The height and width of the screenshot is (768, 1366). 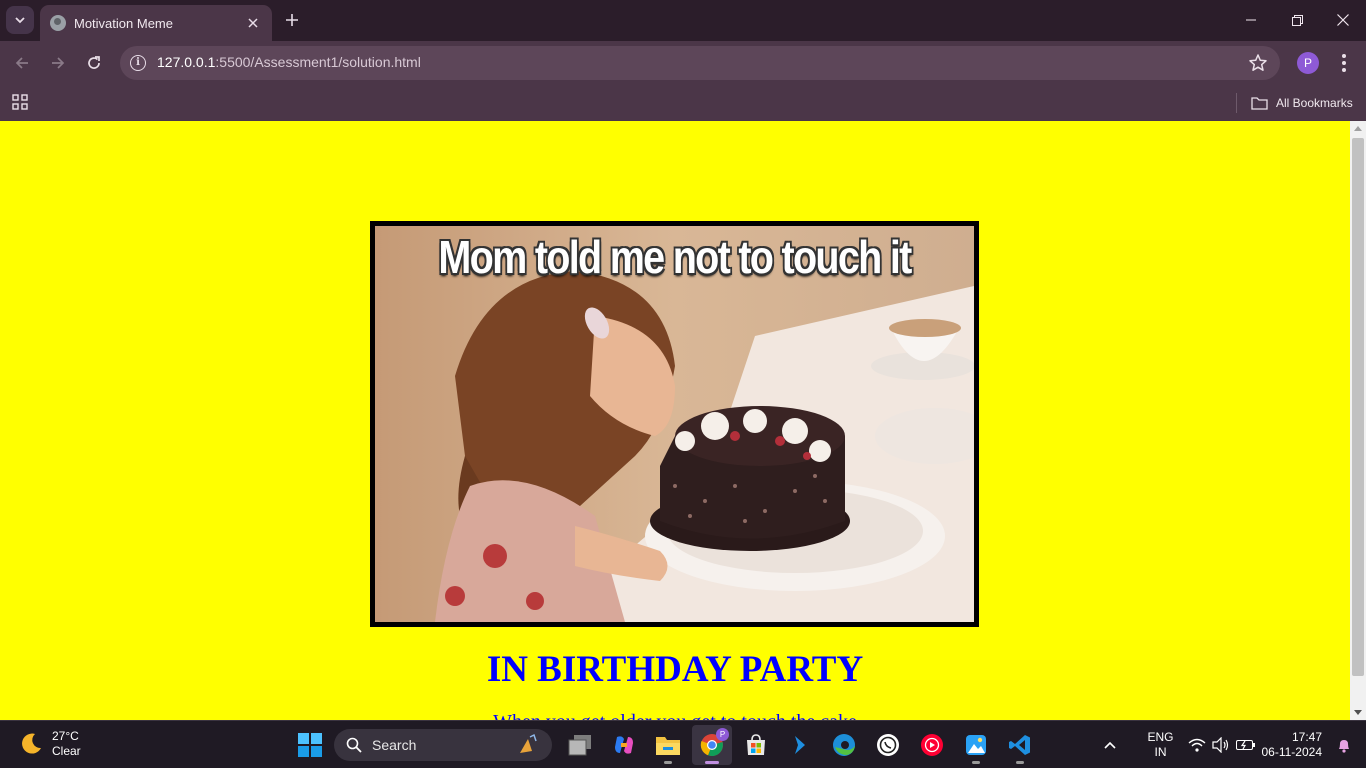 I want to click on clock: 17:47 06-11-2024, so click(x=1292, y=745).